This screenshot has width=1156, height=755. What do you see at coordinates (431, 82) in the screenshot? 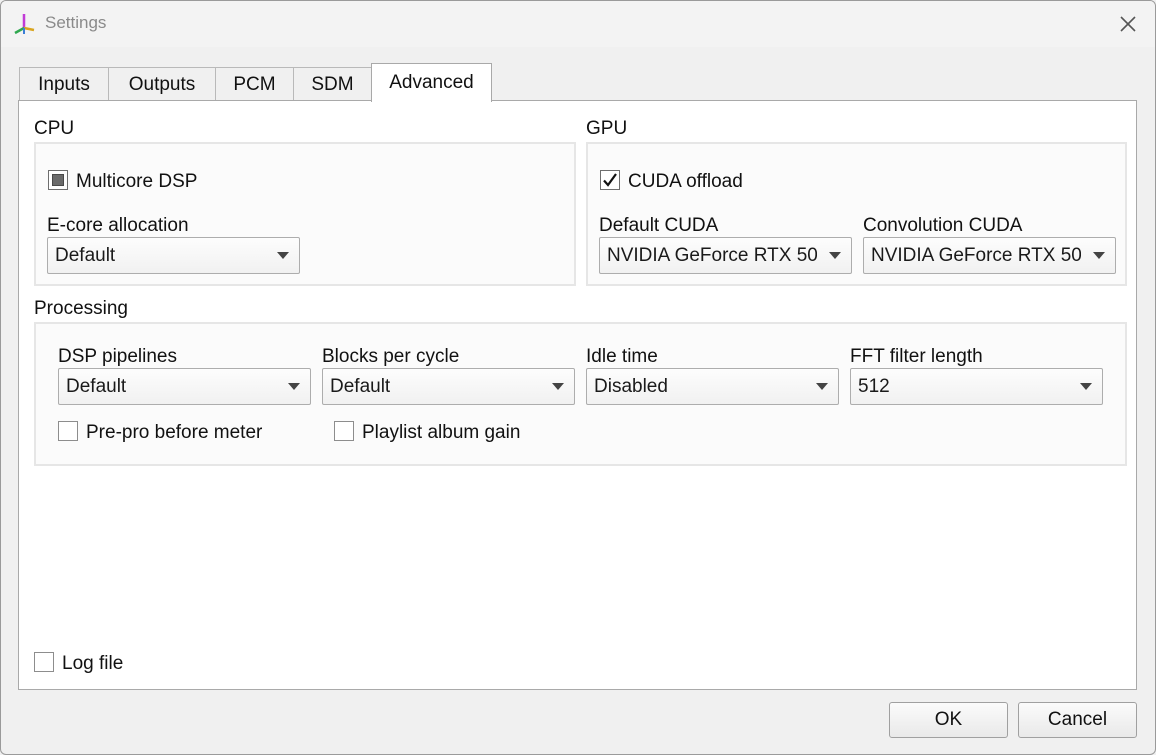
I see `tab-advanced: Advanced` at bounding box center [431, 82].